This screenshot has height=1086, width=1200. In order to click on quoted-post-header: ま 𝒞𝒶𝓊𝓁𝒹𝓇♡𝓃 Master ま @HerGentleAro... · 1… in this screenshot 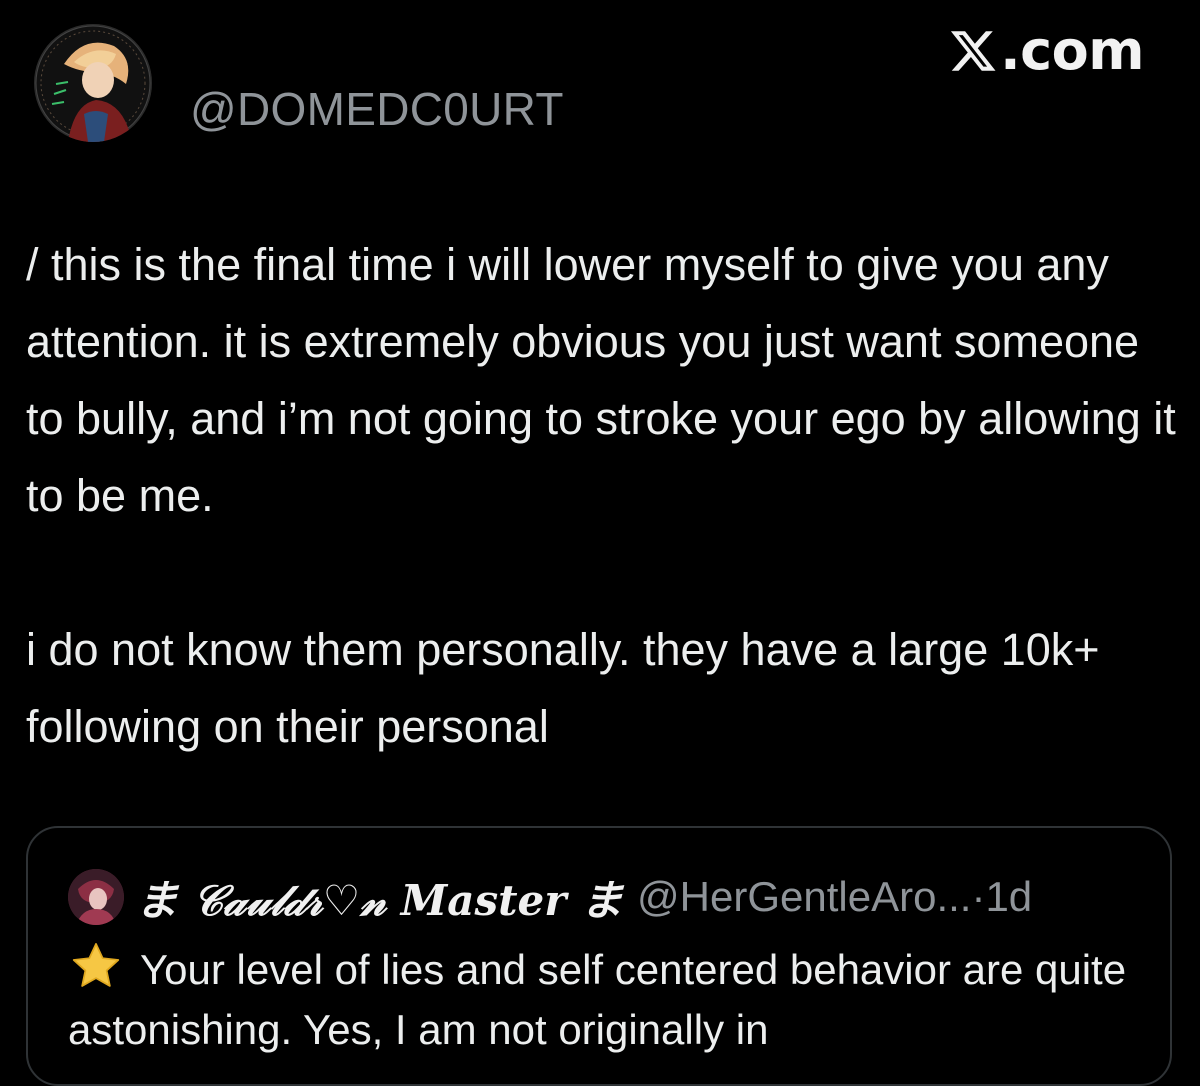, I will do `click(550, 897)`.